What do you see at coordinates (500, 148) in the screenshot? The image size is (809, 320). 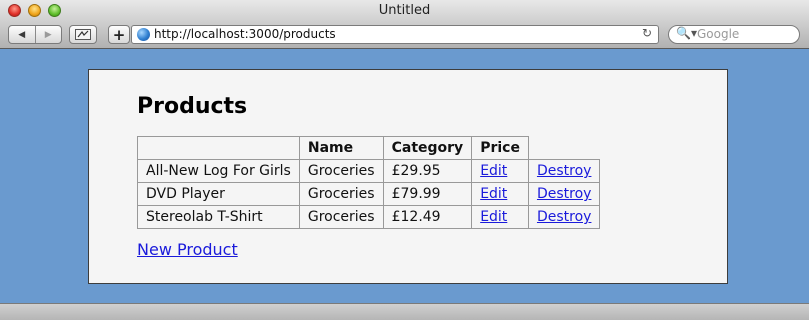 I see `column-header-price: Price` at bounding box center [500, 148].